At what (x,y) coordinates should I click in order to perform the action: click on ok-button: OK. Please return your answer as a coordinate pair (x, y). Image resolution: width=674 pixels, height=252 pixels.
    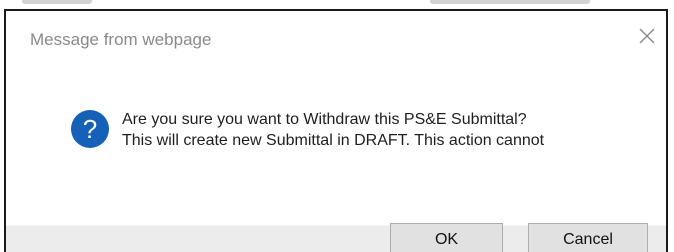
    Looking at the image, I should click on (446, 237).